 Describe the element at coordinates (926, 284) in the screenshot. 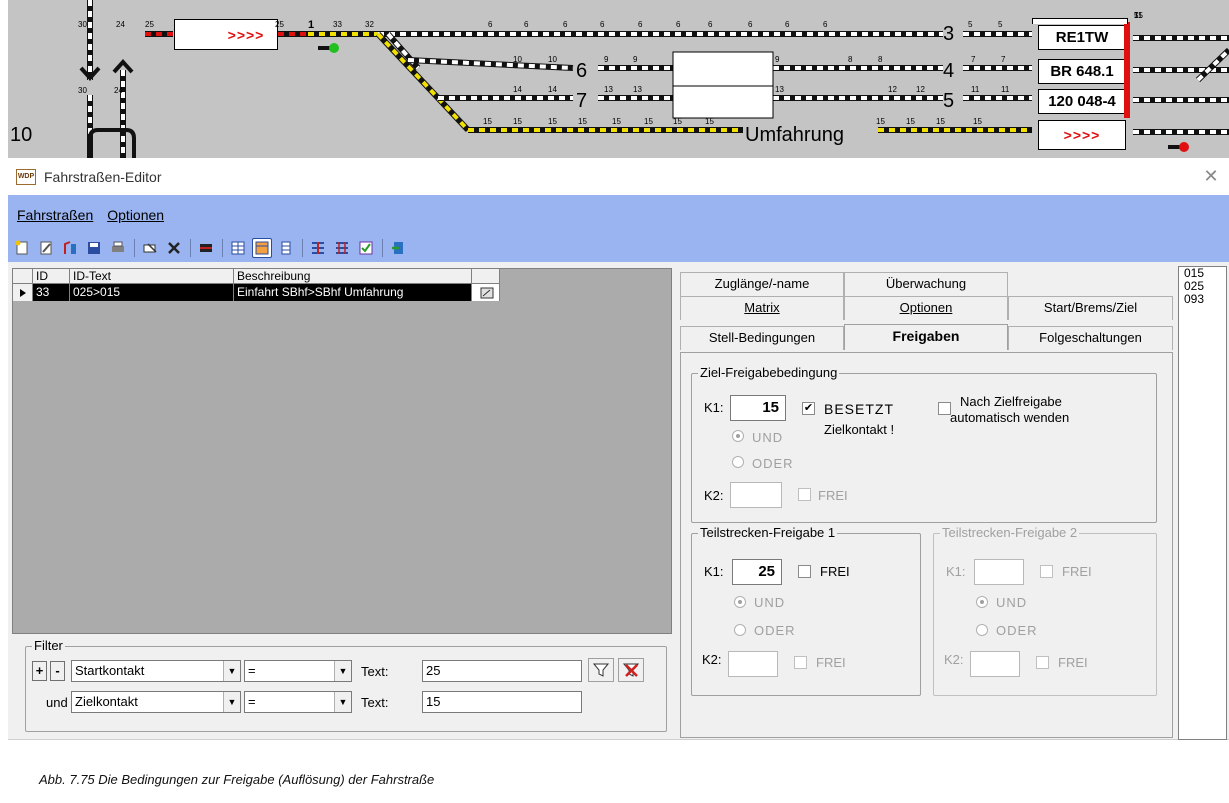

I see `tab-ueberwachung: Überwachung` at that location.